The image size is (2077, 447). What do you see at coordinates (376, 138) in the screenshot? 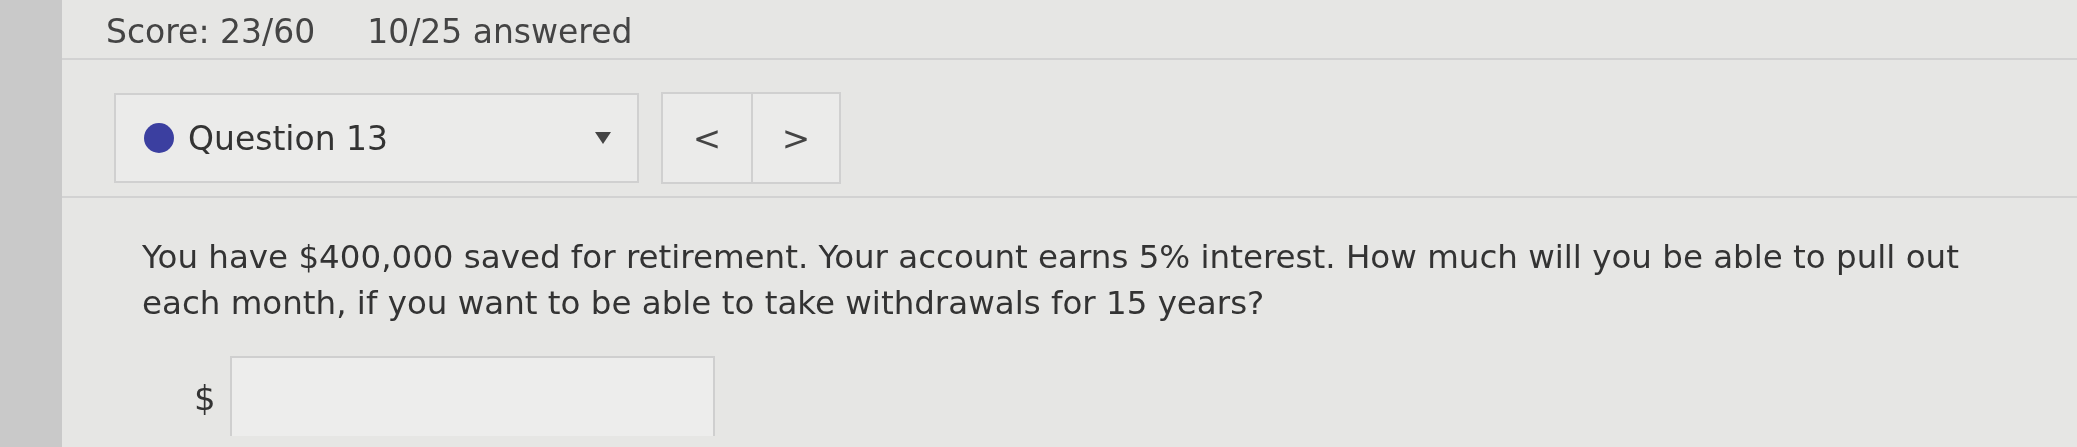
I see `question-dropdown: Question 13` at bounding box center [376, 138].